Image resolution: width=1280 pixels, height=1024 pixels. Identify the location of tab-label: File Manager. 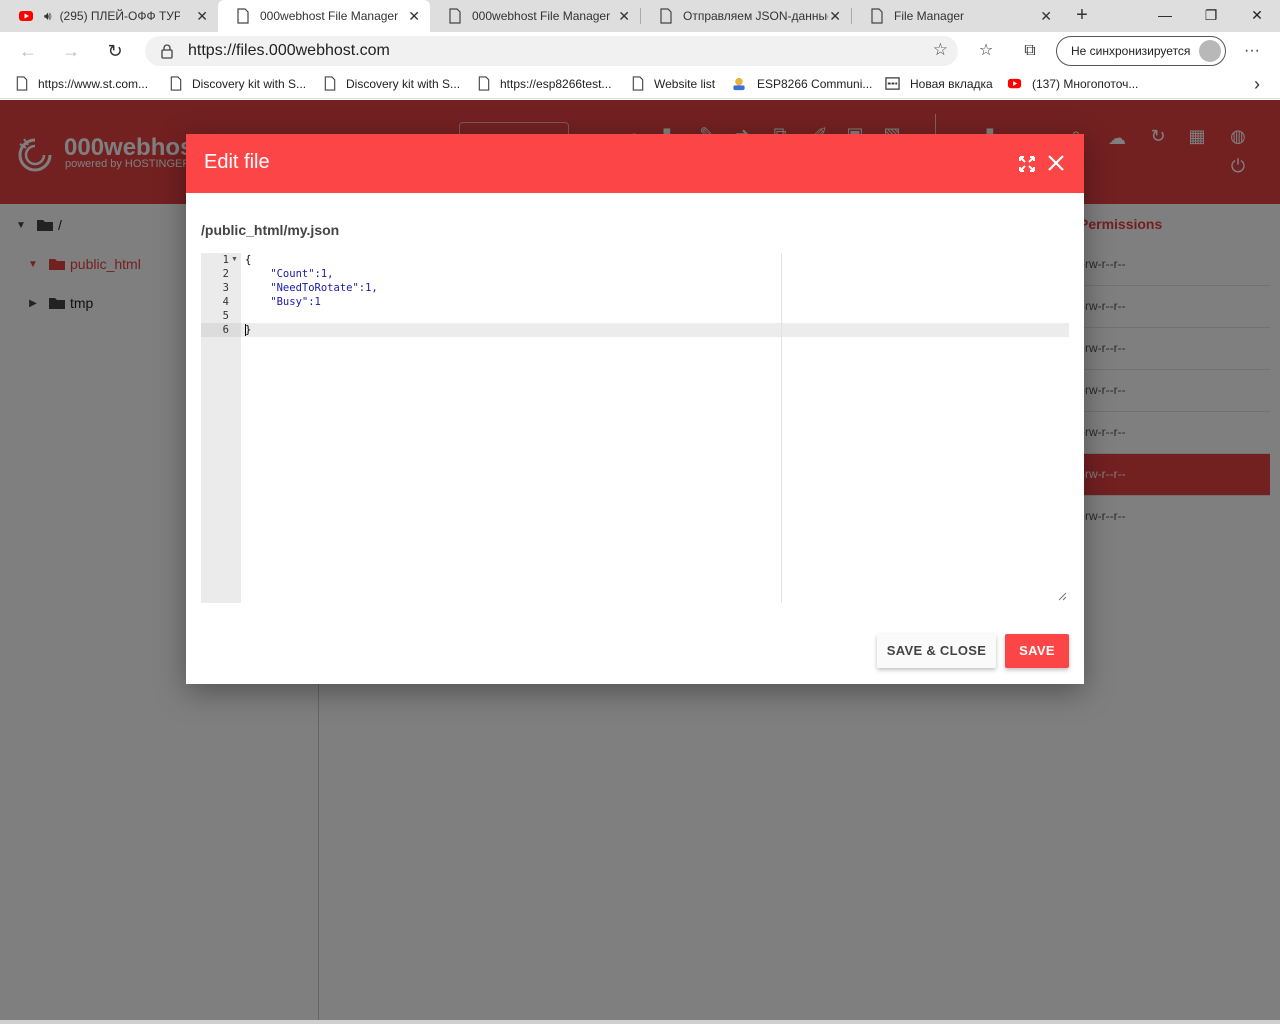
(929, 16).